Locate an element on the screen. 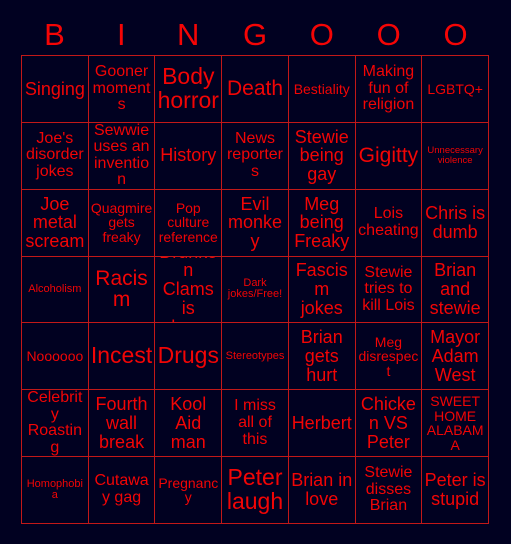 Image resolution: width=511 pixels, height=544 pixels. bingo-cell: Stereotypes is located at coordinates (255, 357).